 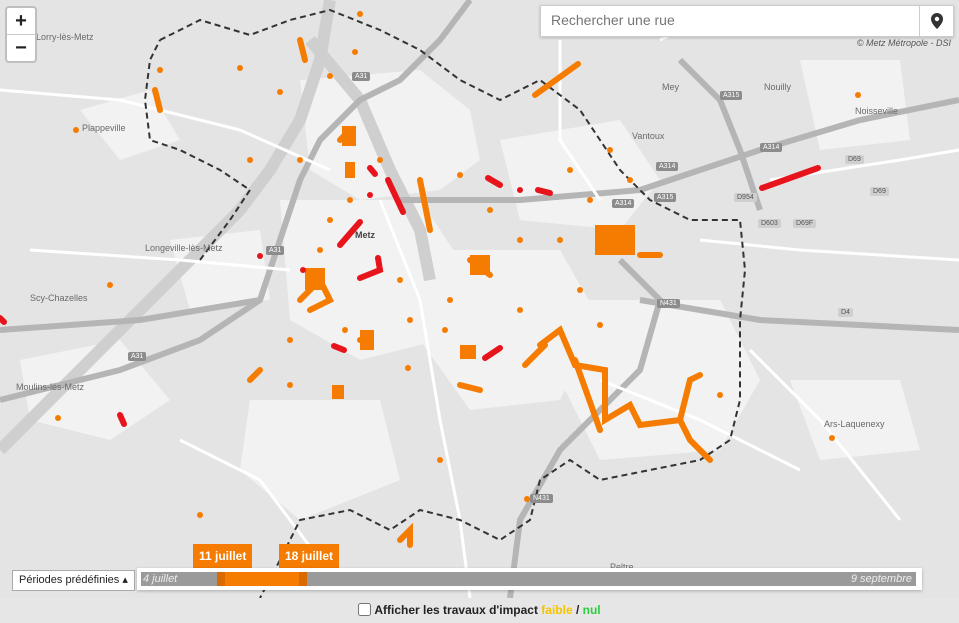 I want to click on range-end-handle, so click(x=303, y=579).